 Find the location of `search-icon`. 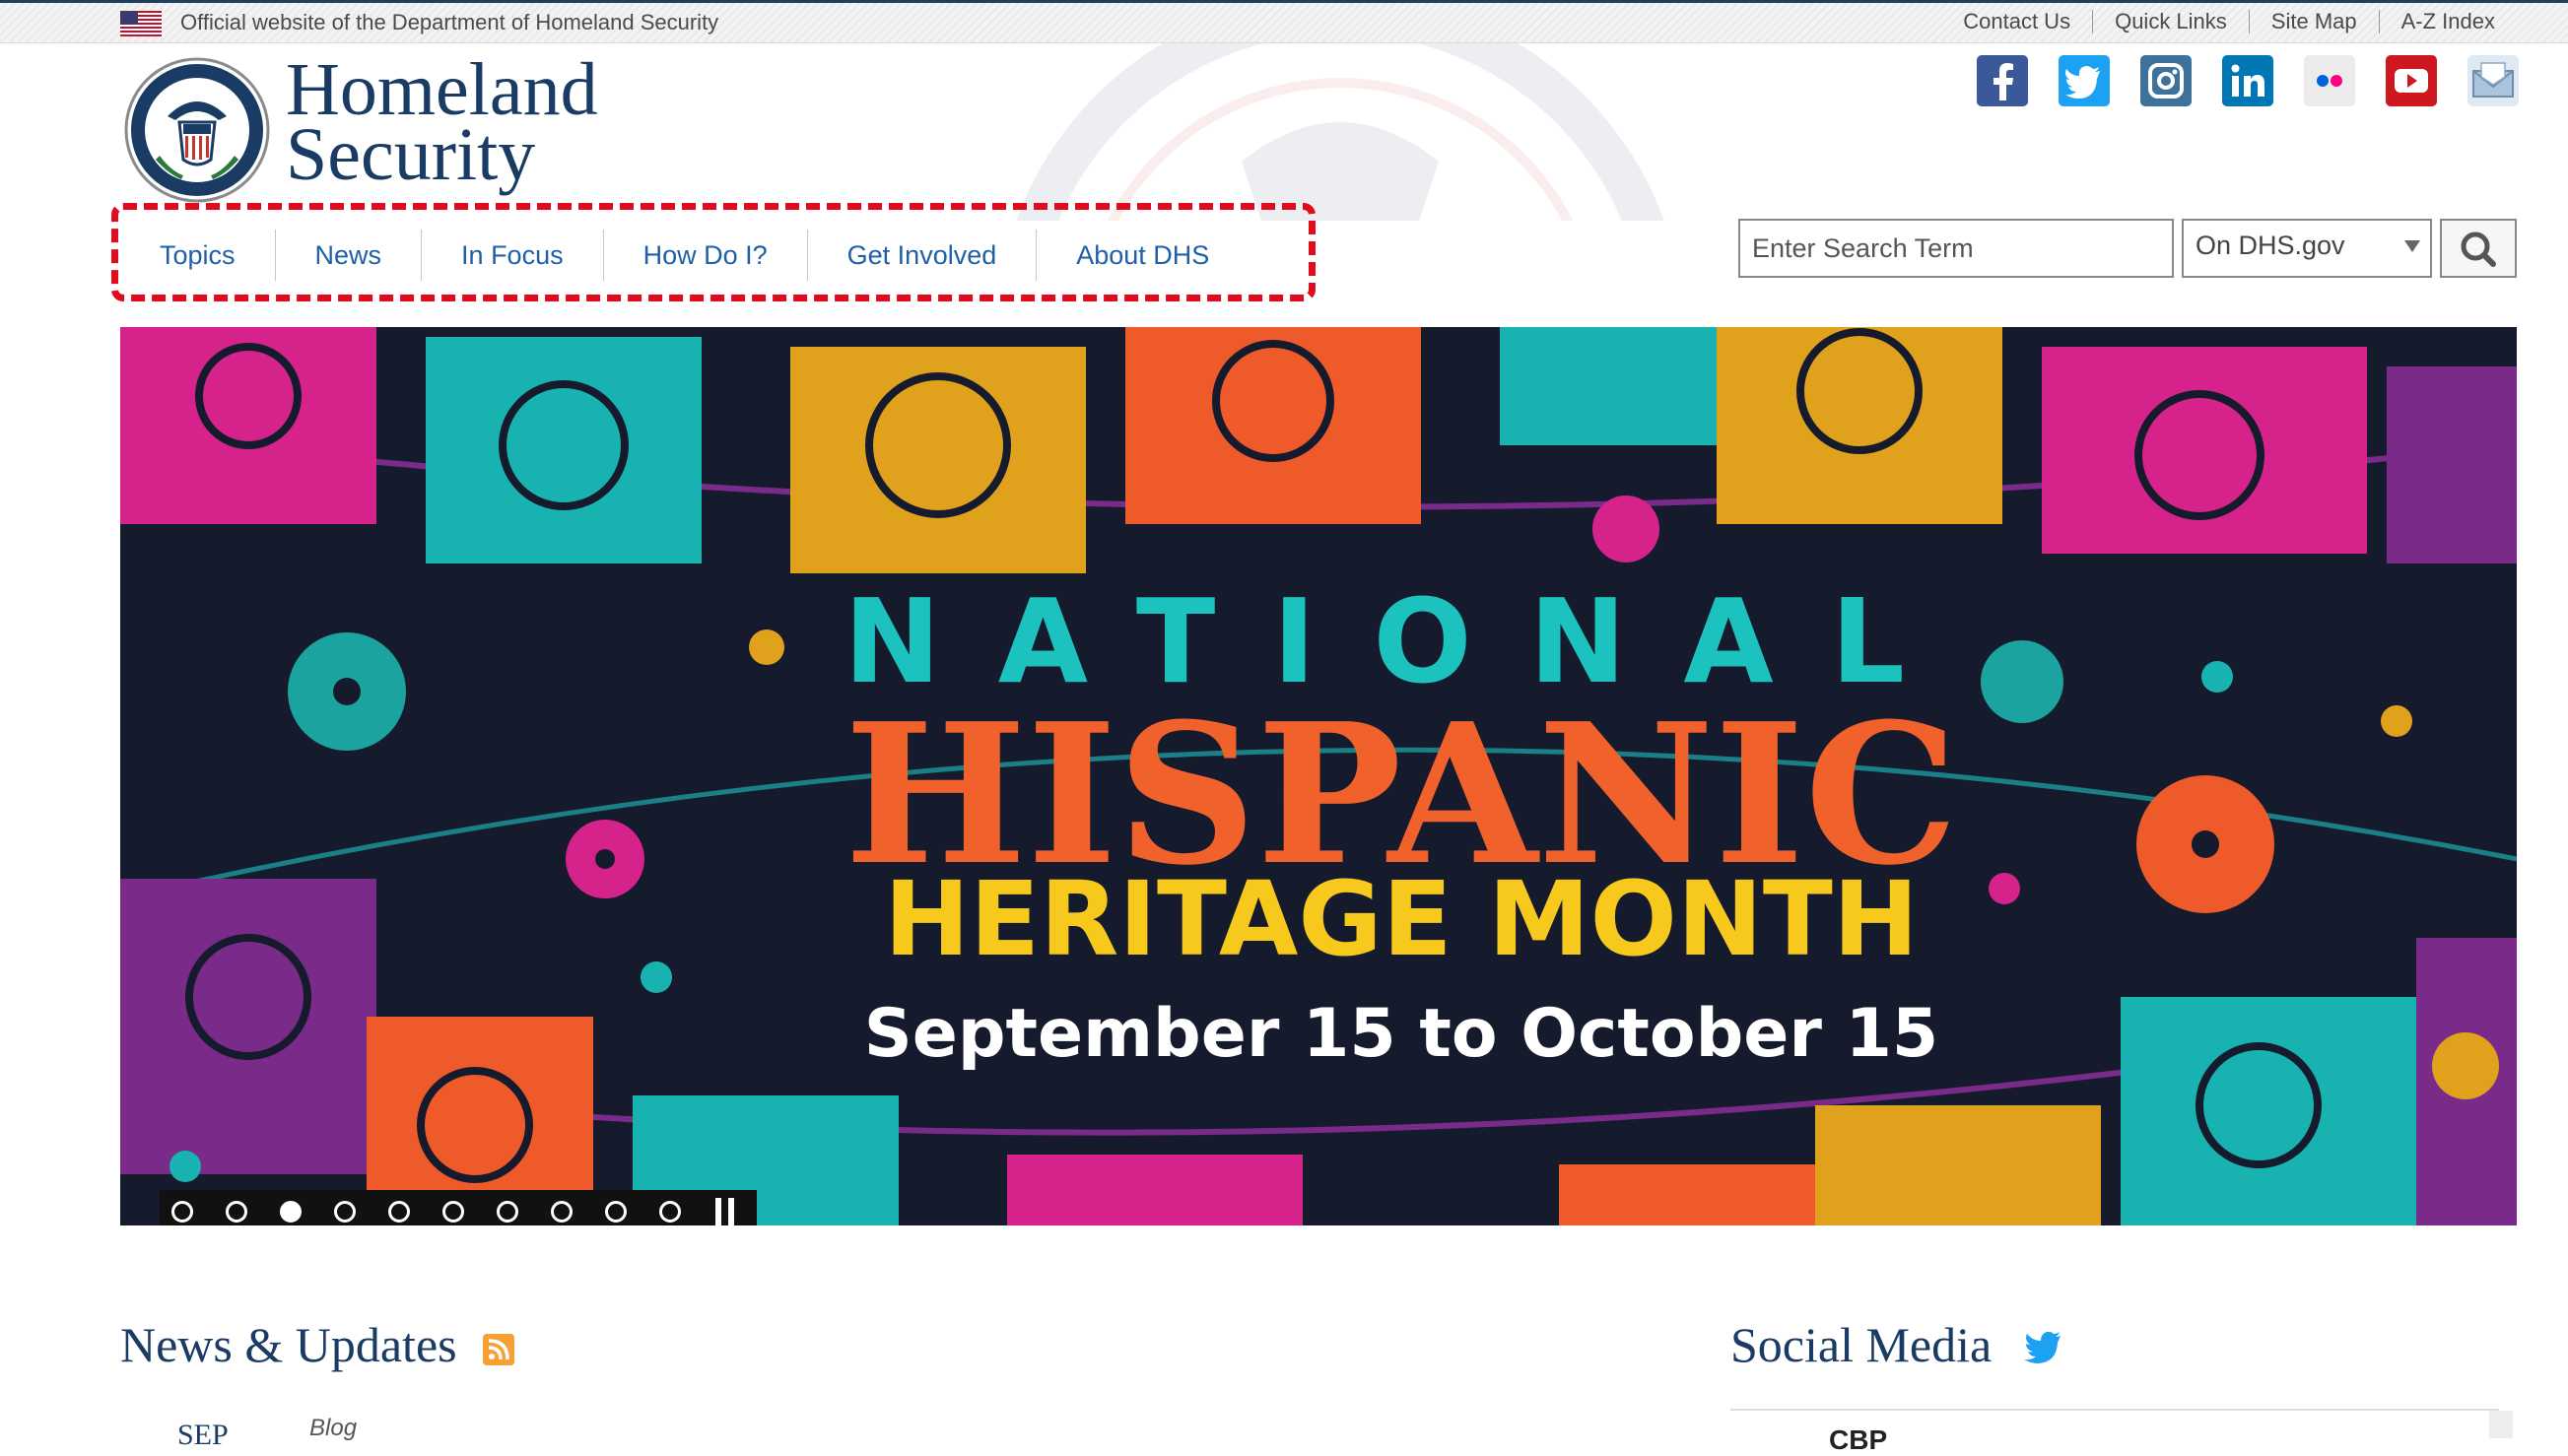

search-icon is located at coordinates (2478, 249).